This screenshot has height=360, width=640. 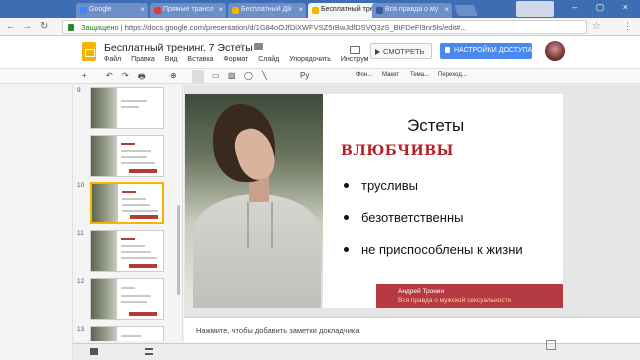 I want to click on comments-icon, so click(x=355, y=50).